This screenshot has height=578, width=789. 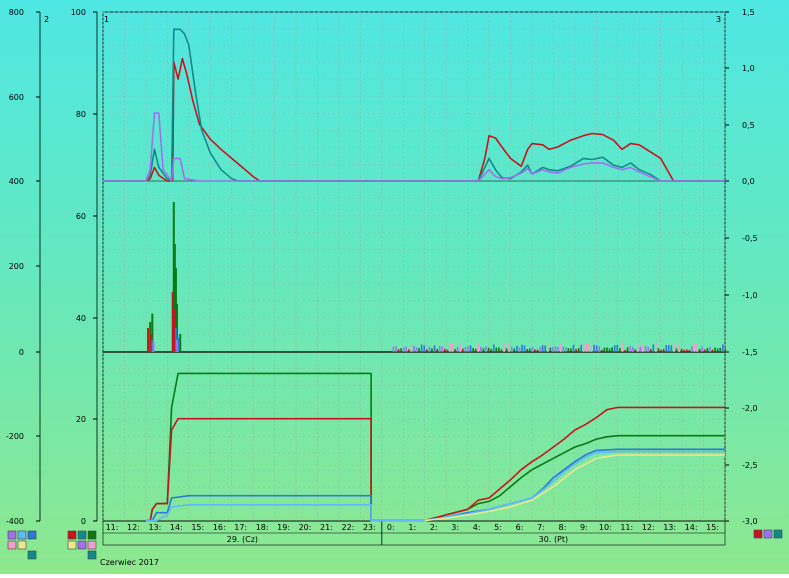 I want to click on x-tick-label: 10:, so click(x=605, y=527).